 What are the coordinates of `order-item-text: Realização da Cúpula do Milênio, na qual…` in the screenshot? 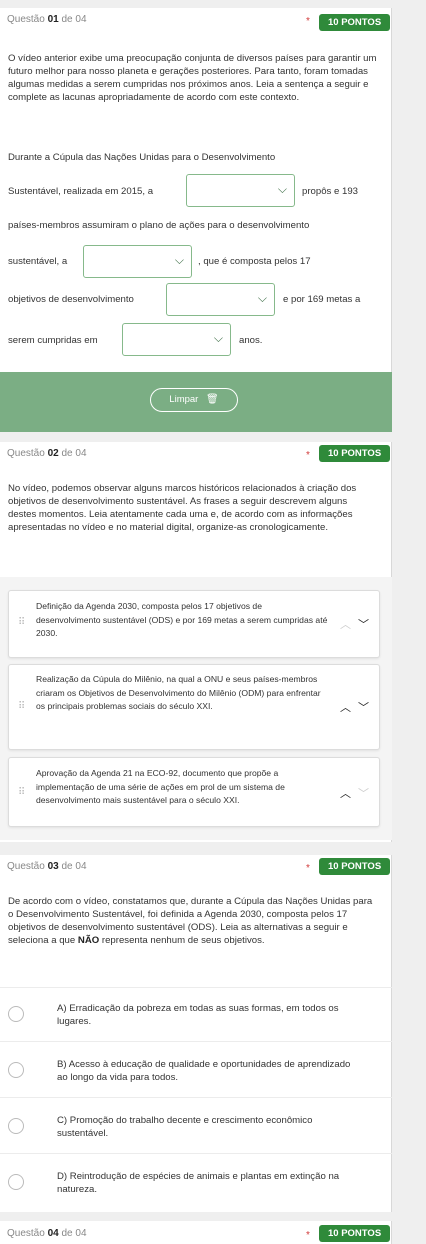 It's located at (178, 692).